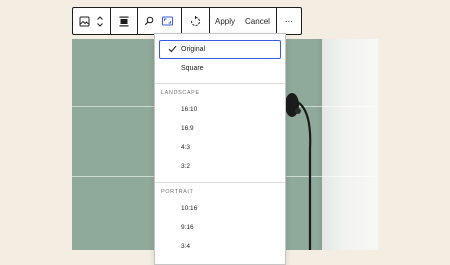 This screenshot has height=265, width=450. I want to click on apply-button: Apply, so click(225, 21).